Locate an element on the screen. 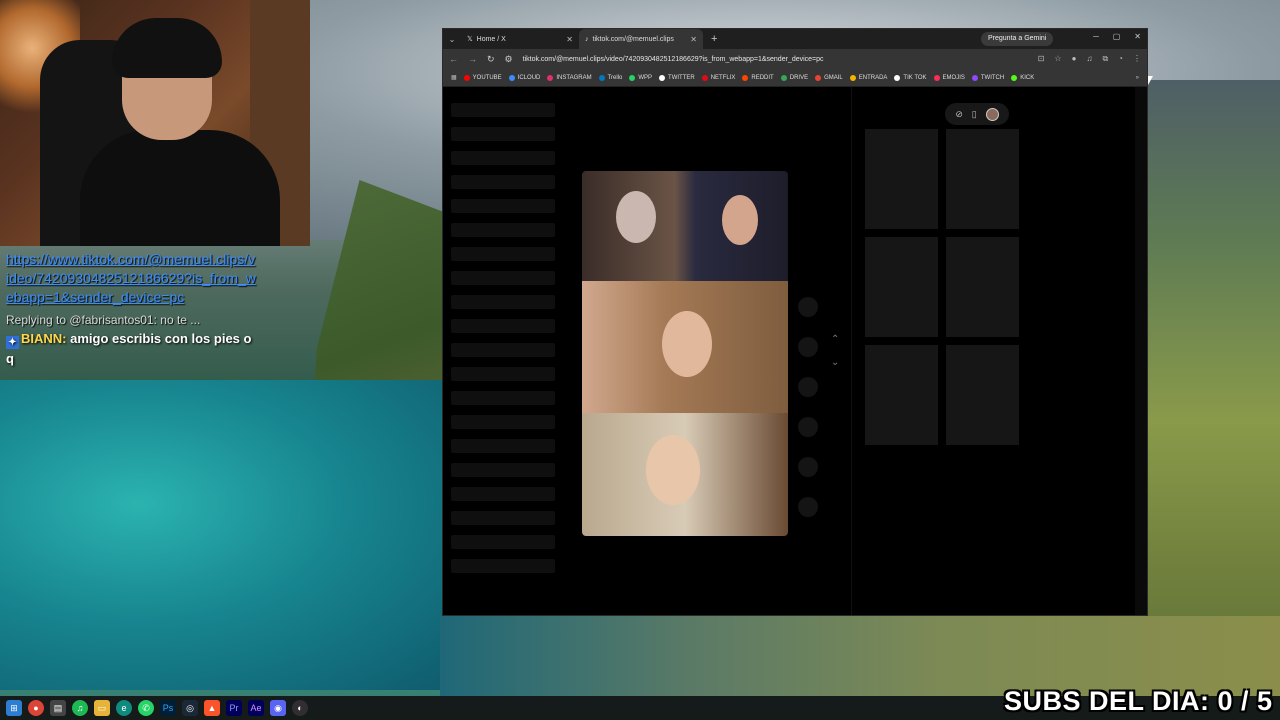  bookmark-drive: DRIVE is located at coordinates (794, 77).